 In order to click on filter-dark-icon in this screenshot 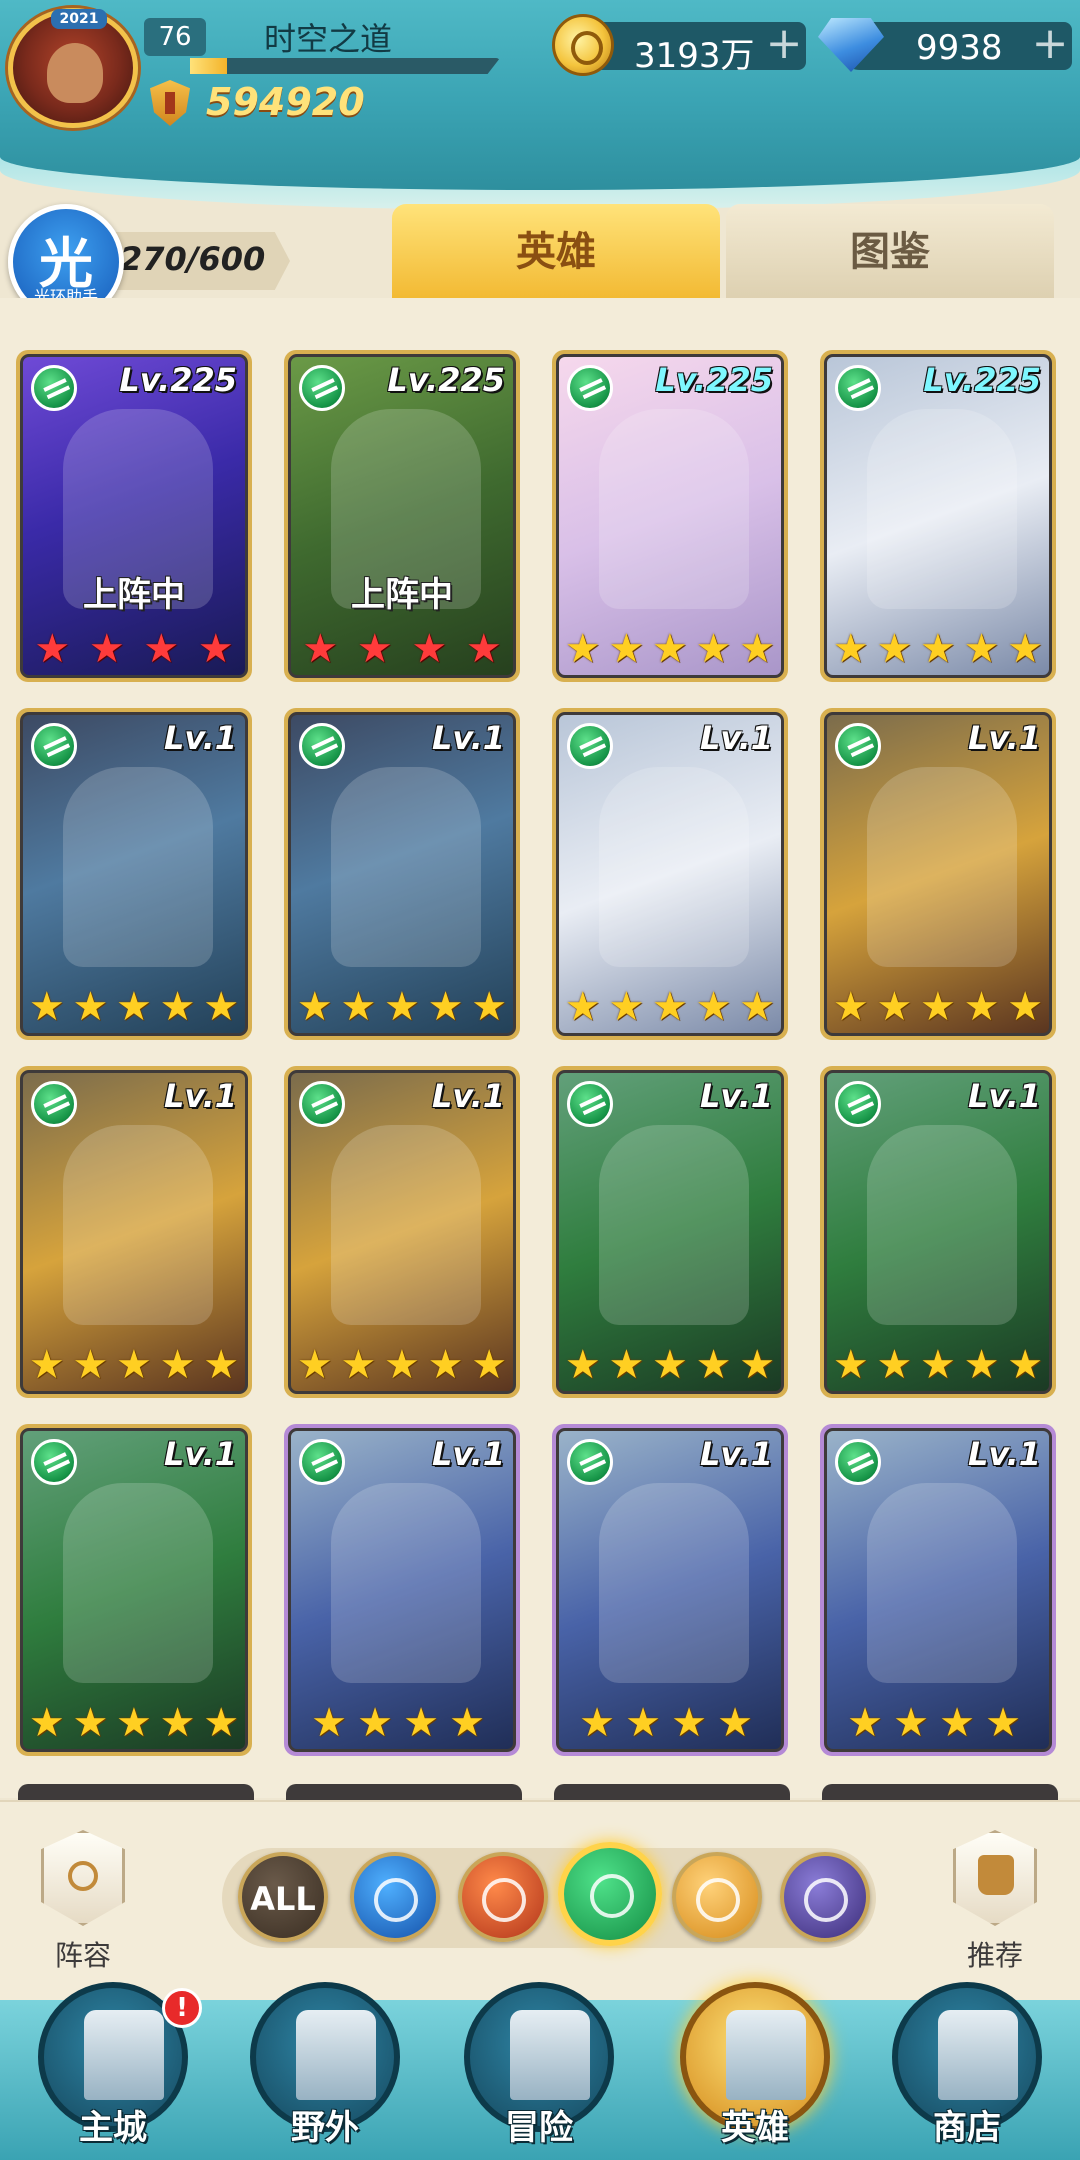, I will do `click(825, 1897)`.